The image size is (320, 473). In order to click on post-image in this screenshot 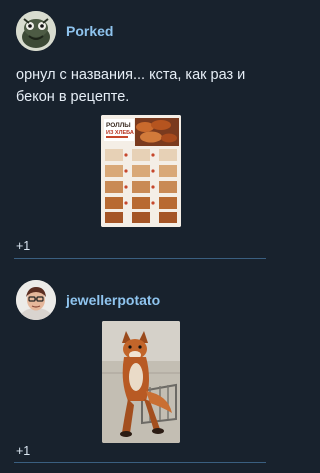, I will do `click(141, 382)`.